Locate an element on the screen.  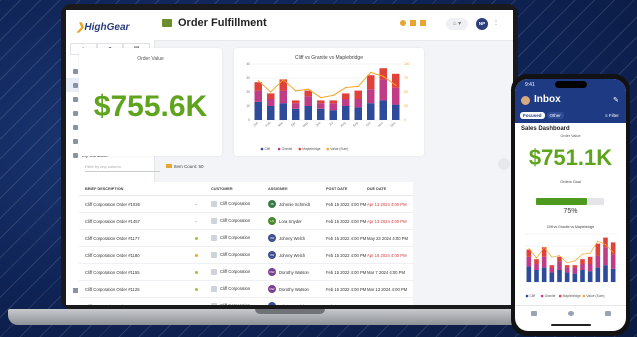
y-tick-label: 20 is located at coordinates (248, 92).